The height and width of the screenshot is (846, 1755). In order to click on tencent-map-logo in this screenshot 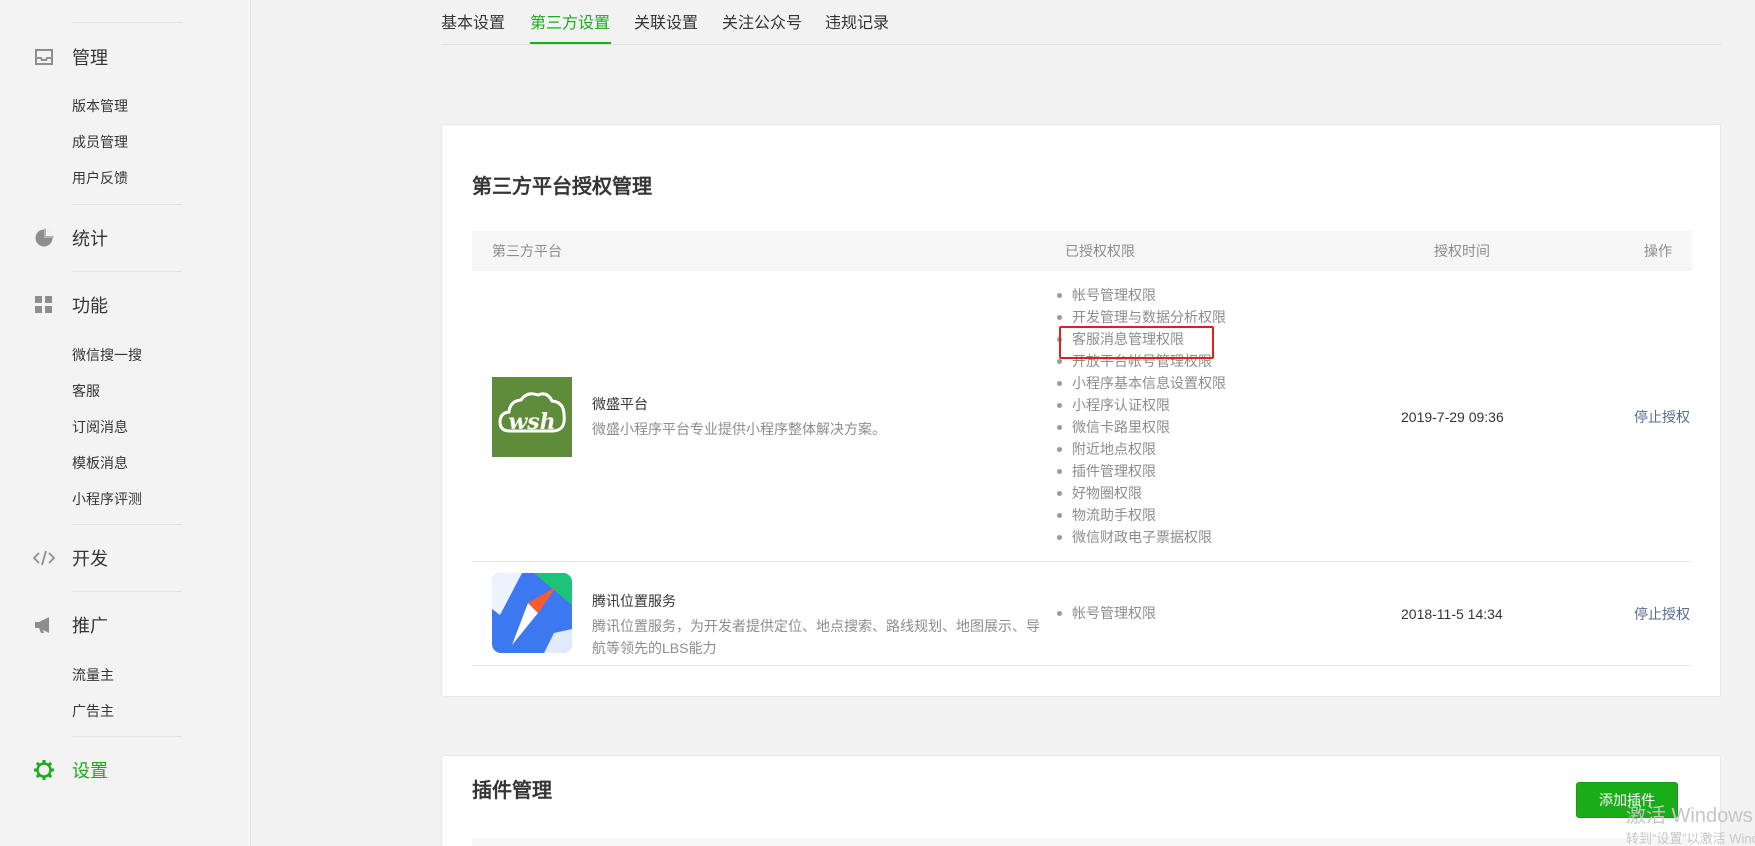, I will do `click(532, 613)`.